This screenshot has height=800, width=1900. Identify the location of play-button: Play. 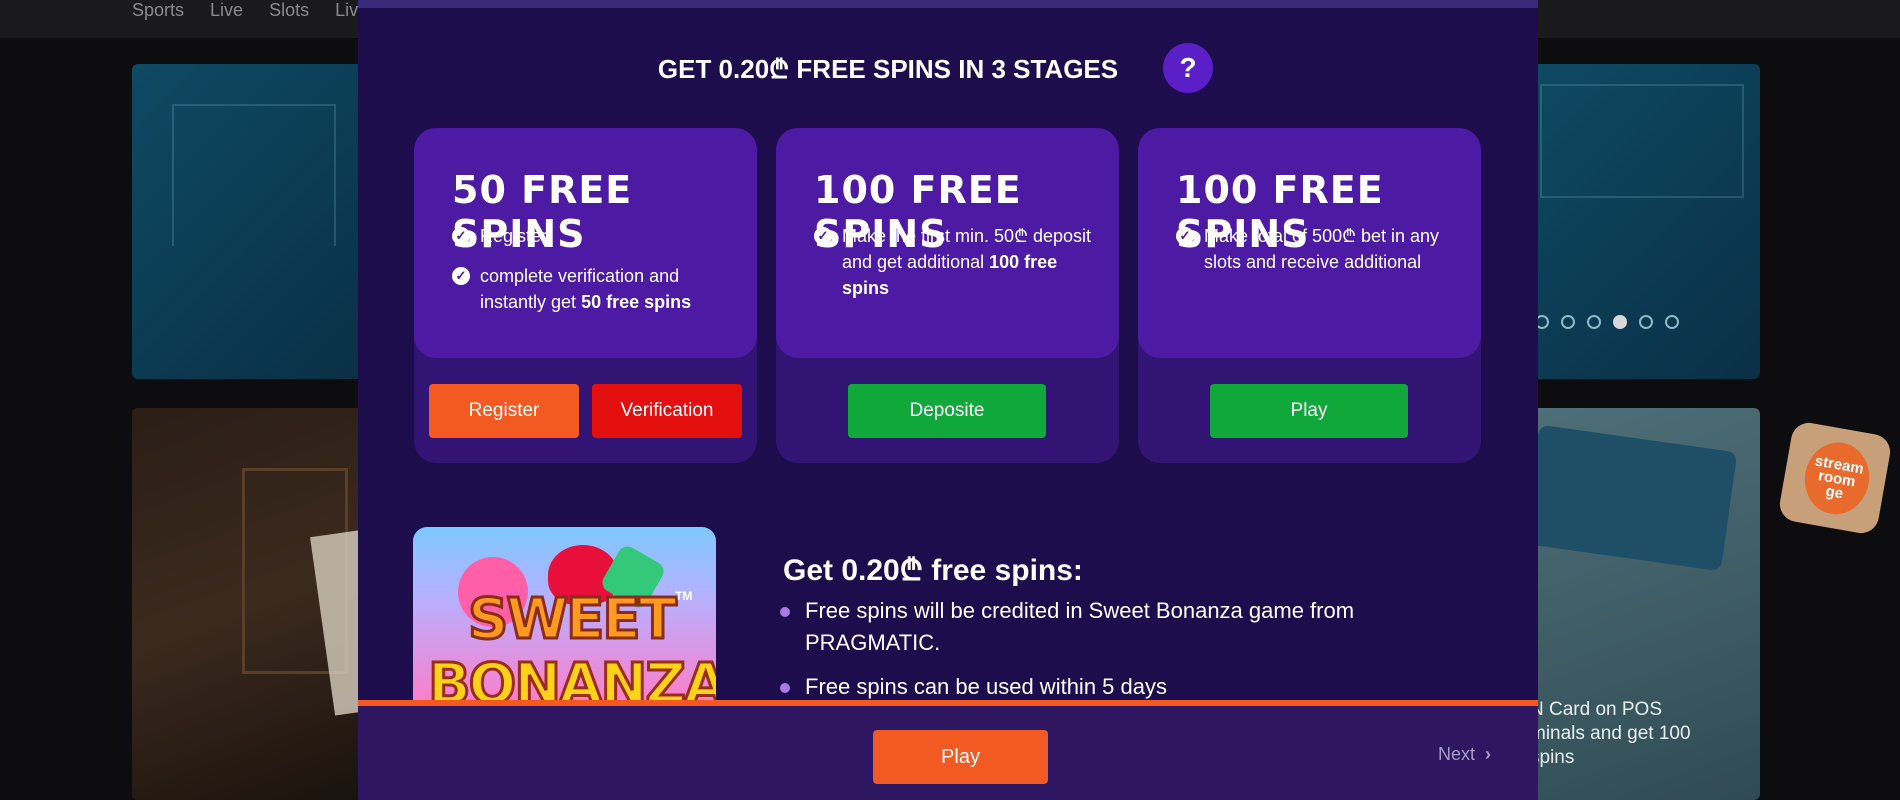
(960, 757).